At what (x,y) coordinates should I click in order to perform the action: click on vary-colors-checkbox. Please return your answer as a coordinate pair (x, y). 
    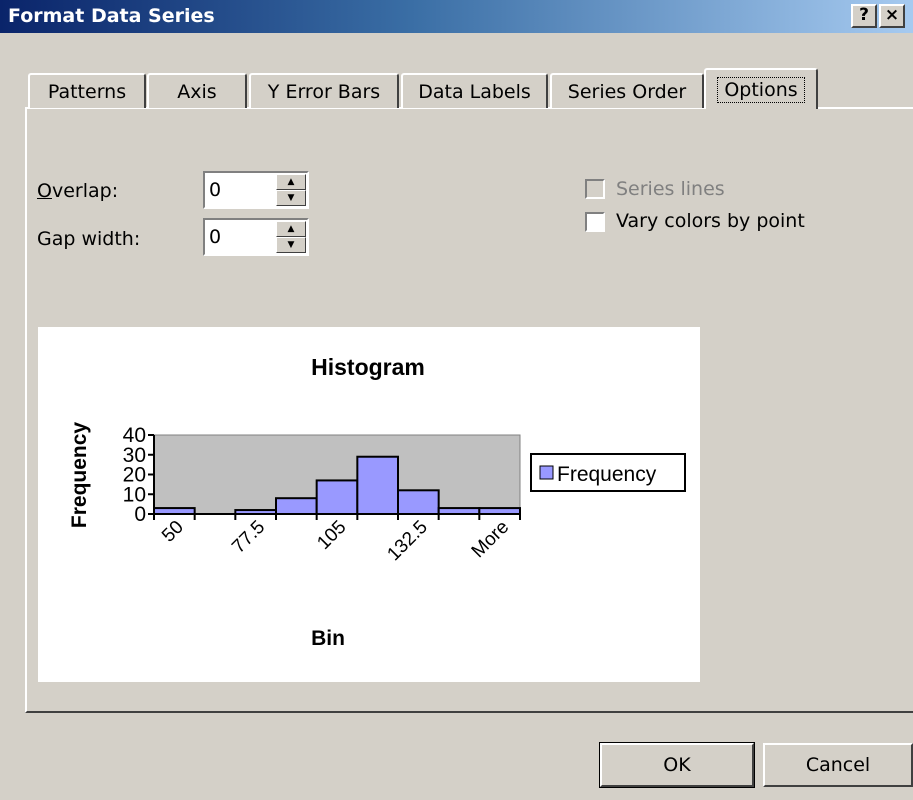
    Looking at the image, I should click on (595, 222).